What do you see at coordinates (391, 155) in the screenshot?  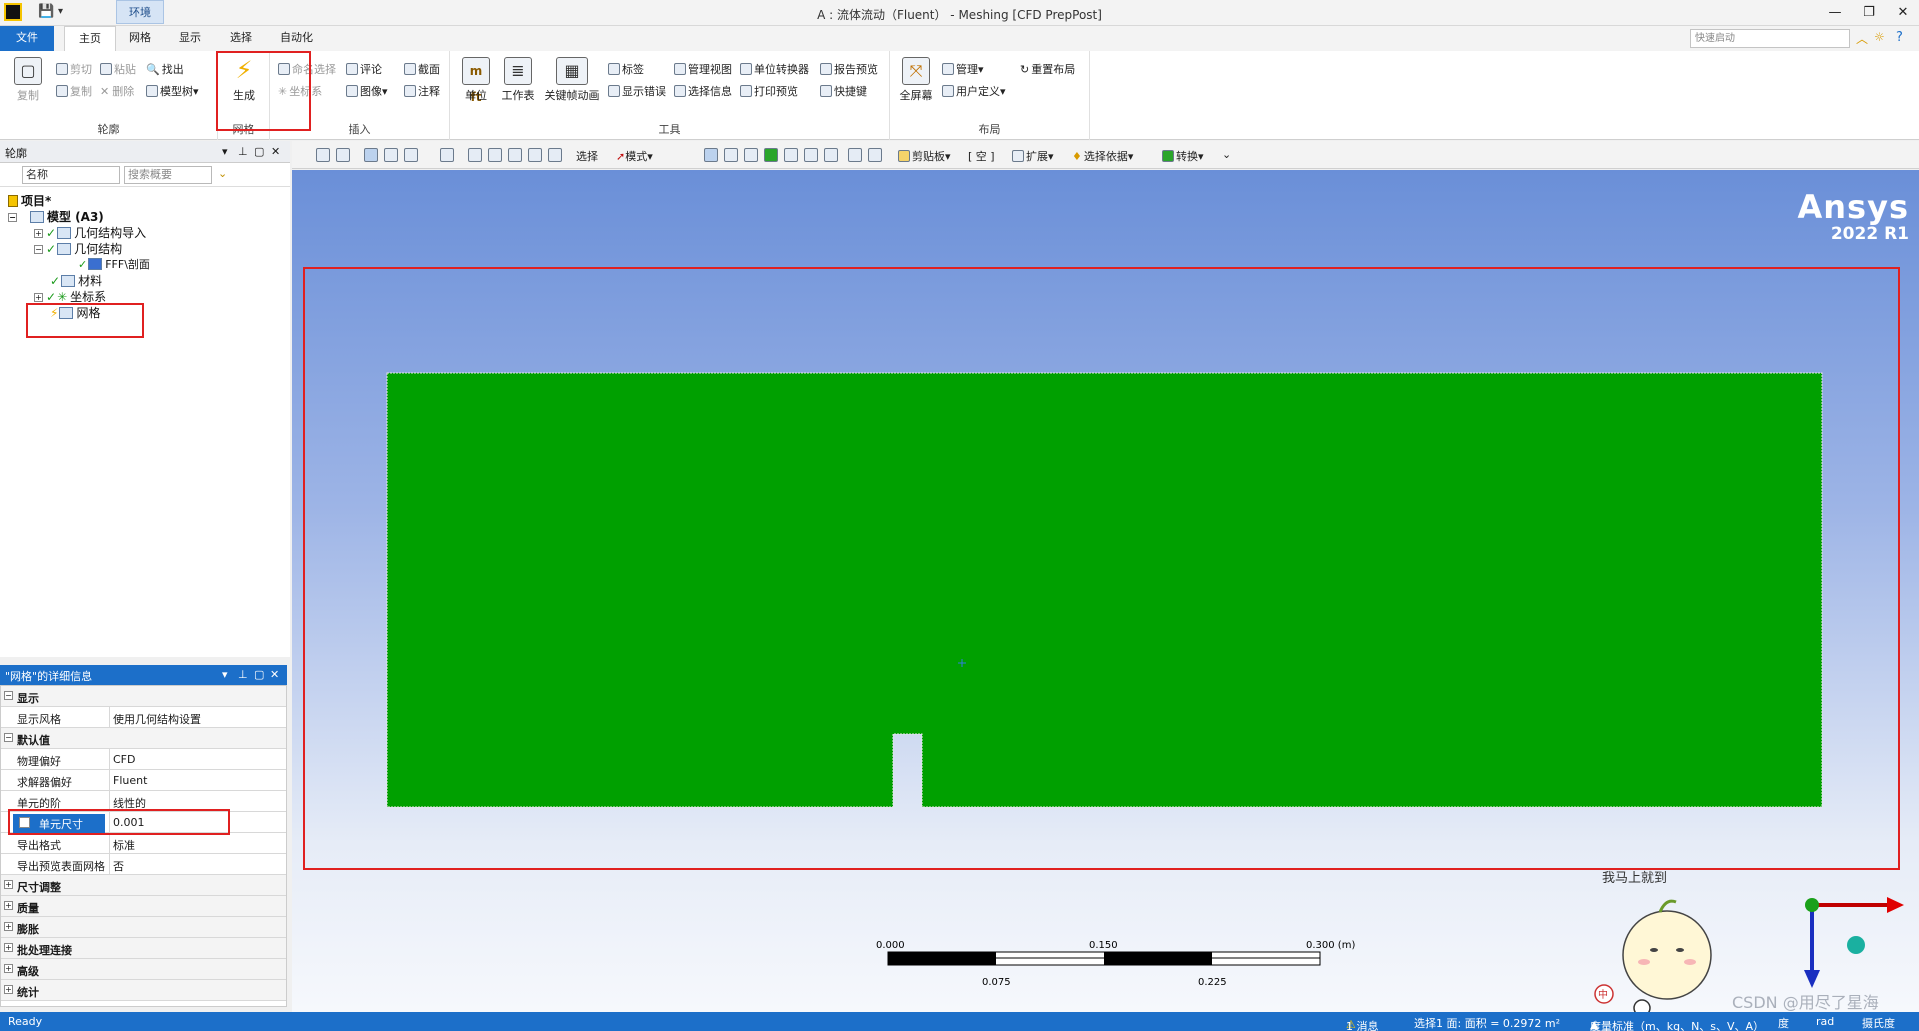 I see `wireframe-view-icon` at bounding box center [391, 155].